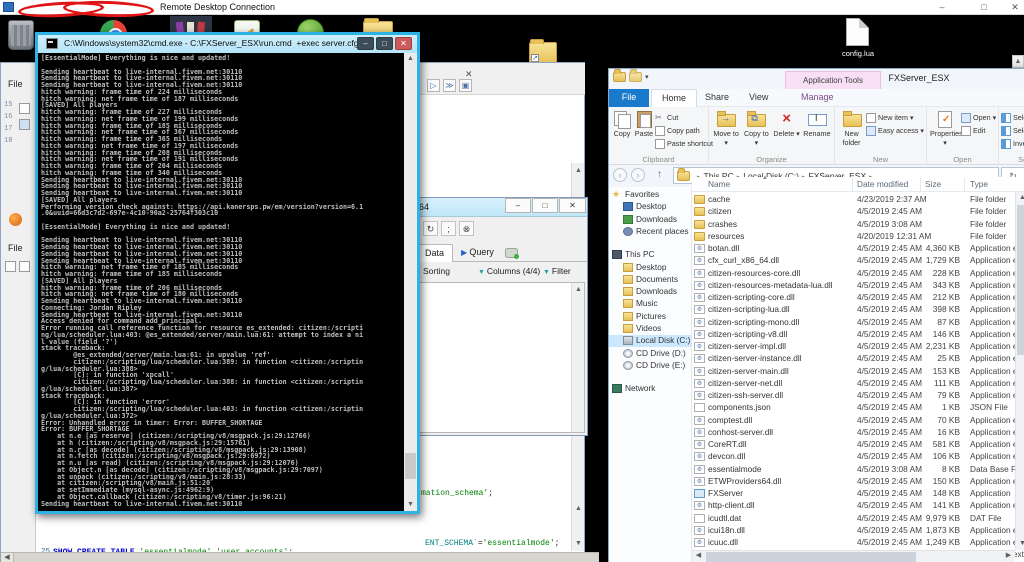 The height and width of the screenshot is (562, 1024). Describe the element at coordinates (650, 220) in the screenshot. I see `sidebar-item-downloads: Downloads` at that location.